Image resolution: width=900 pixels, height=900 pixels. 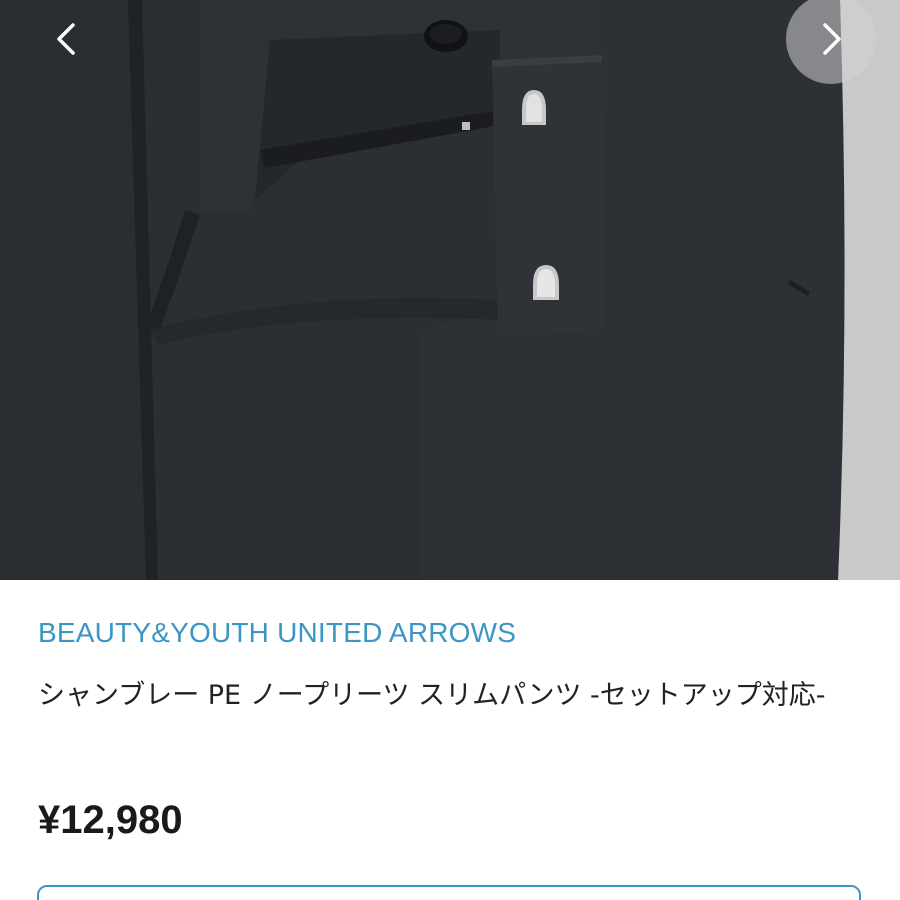 What do you see at coordinates (432, 695) in the screenshot?
I see `product-title: シャンブレー PE ノープリーツ スリムパンツ -セットアップ対応-` at bounding box center [432, 695].